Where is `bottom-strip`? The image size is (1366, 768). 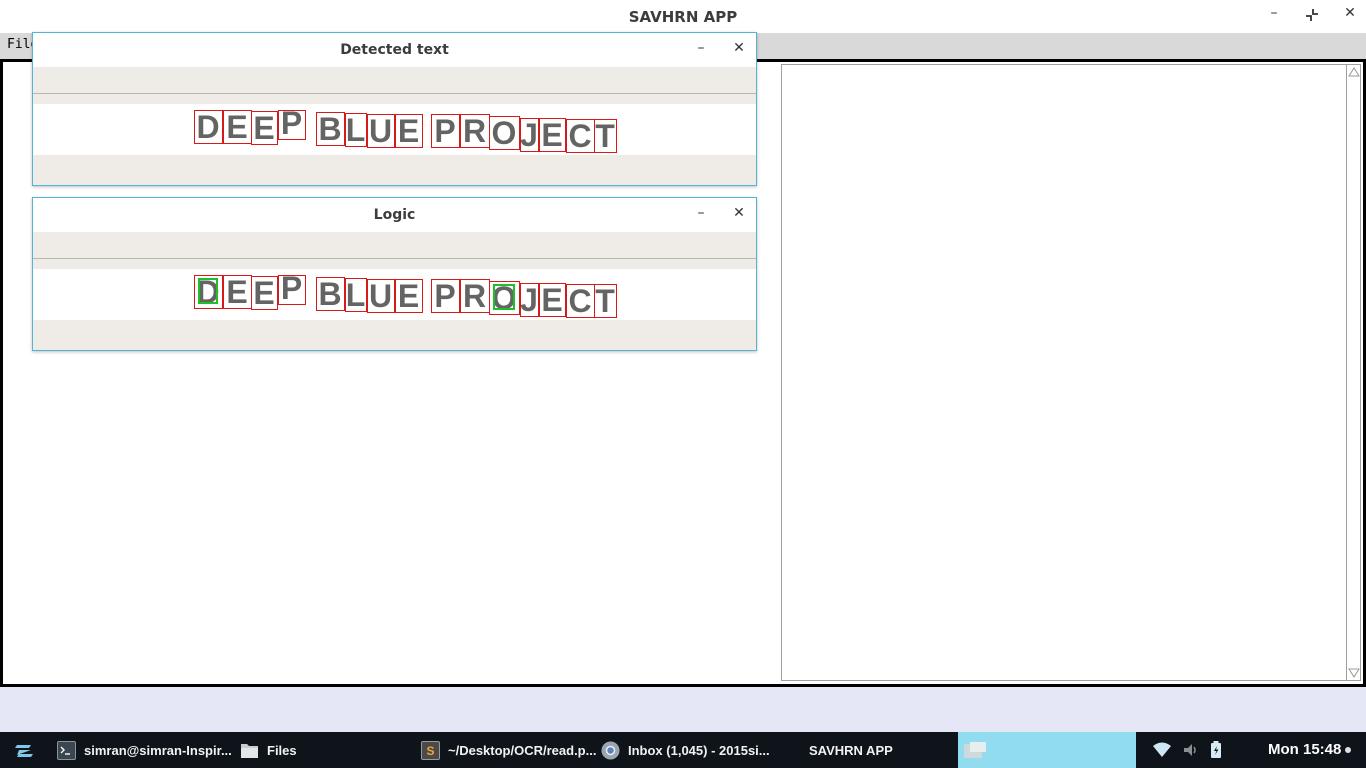 bottom-strip is located at coordinates (683, 709).